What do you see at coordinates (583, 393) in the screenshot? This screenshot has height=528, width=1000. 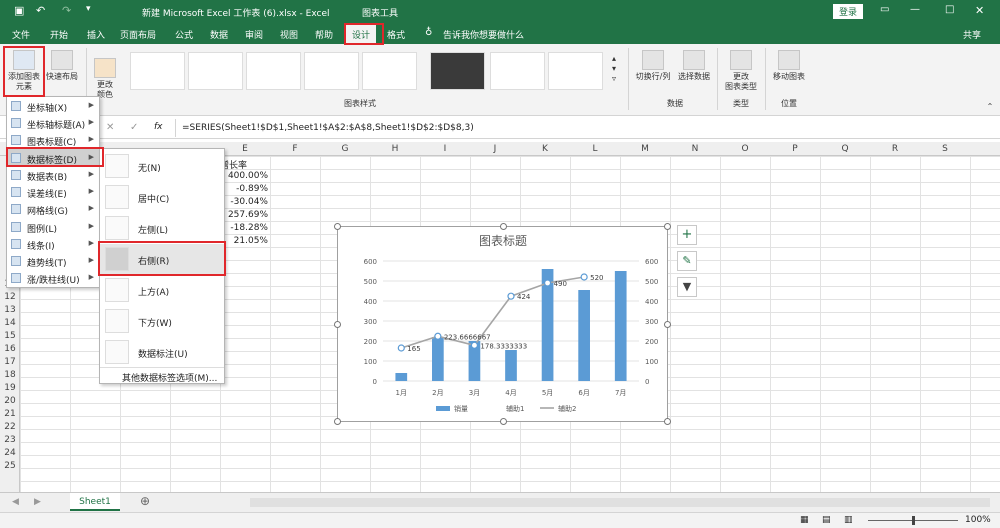 I see `x-tick-label: 6月` at bounding box center [583, 393].